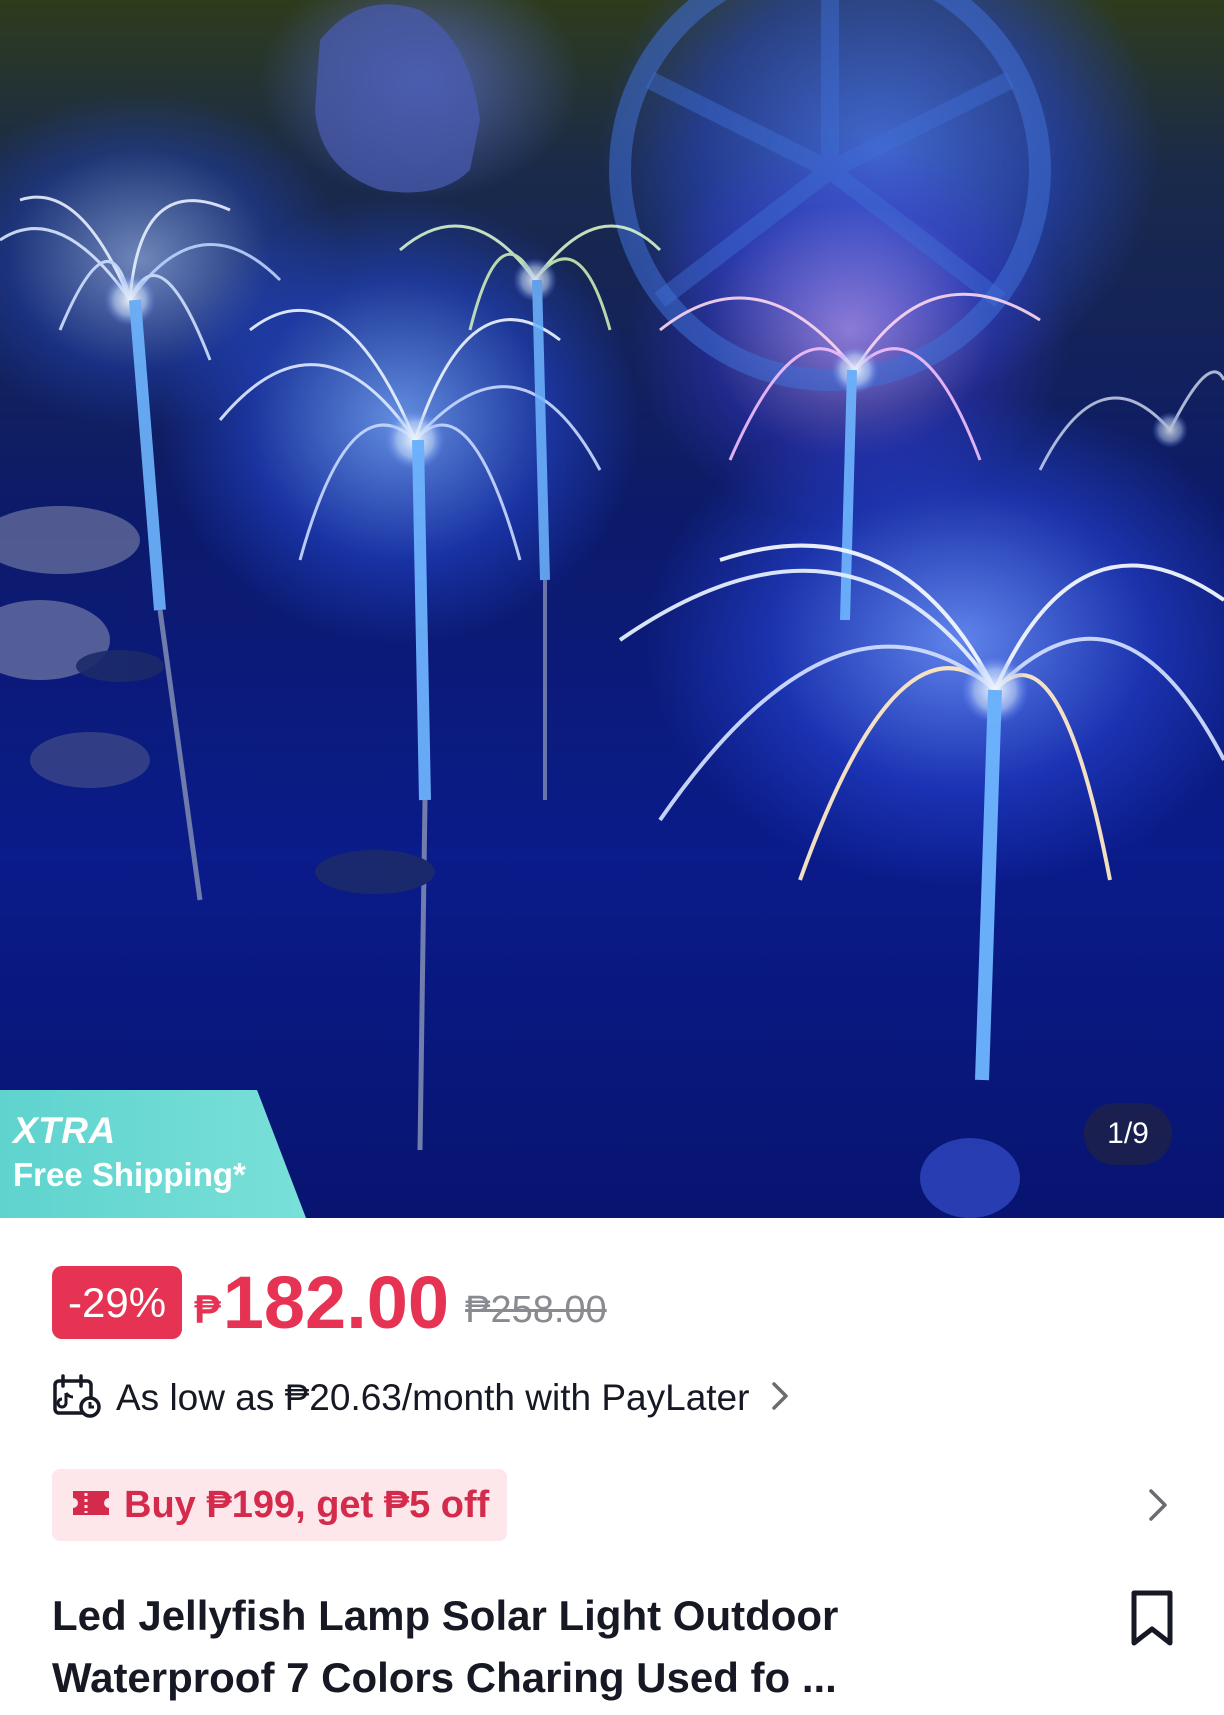 The image size is (1224, 1715). Describe the element at coordinates (1128, 1134) in the screenshot. I see `image-counter: 1/9` at that location.